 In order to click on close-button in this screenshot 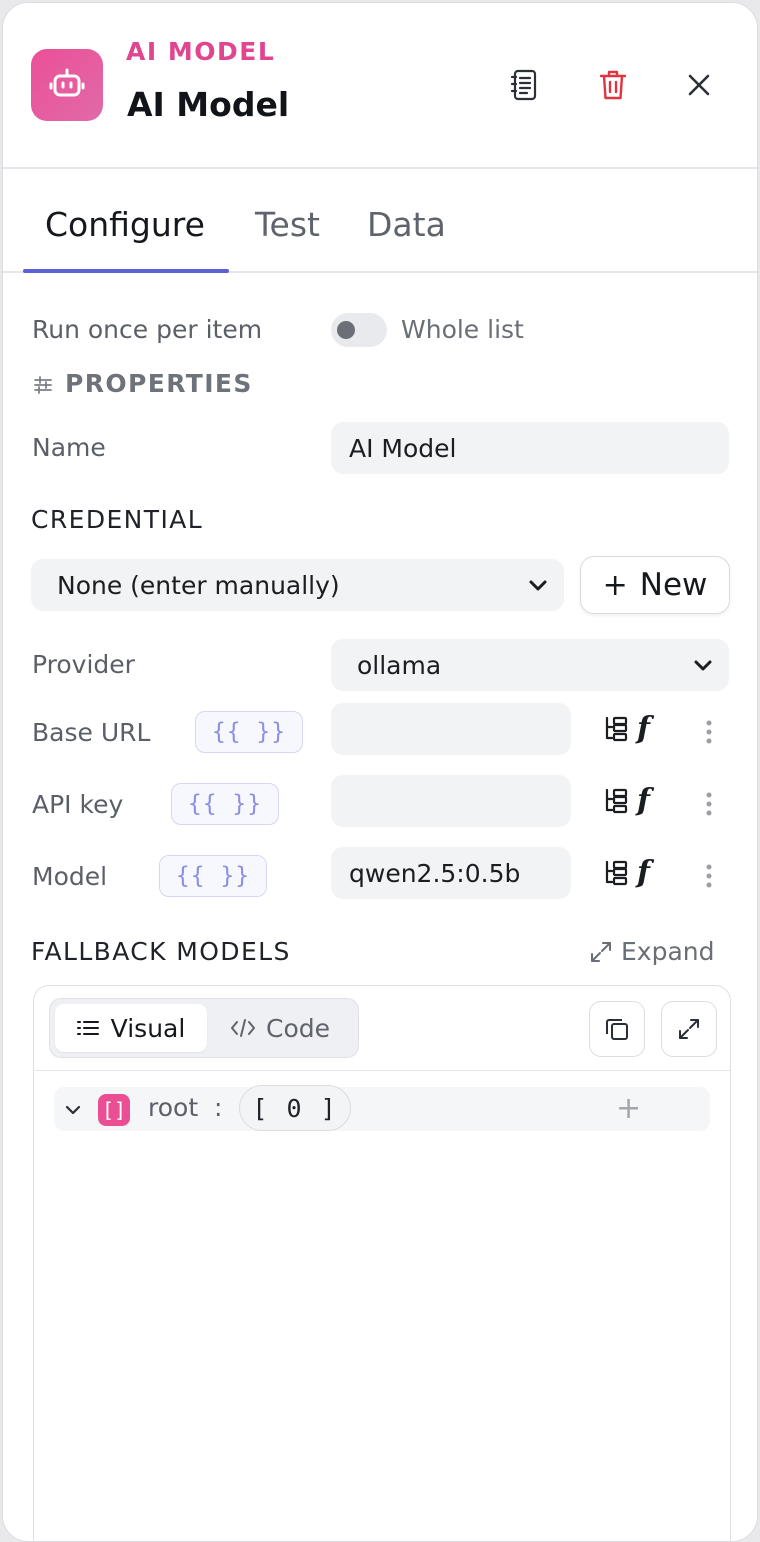, I will do `click(699, 85)`.